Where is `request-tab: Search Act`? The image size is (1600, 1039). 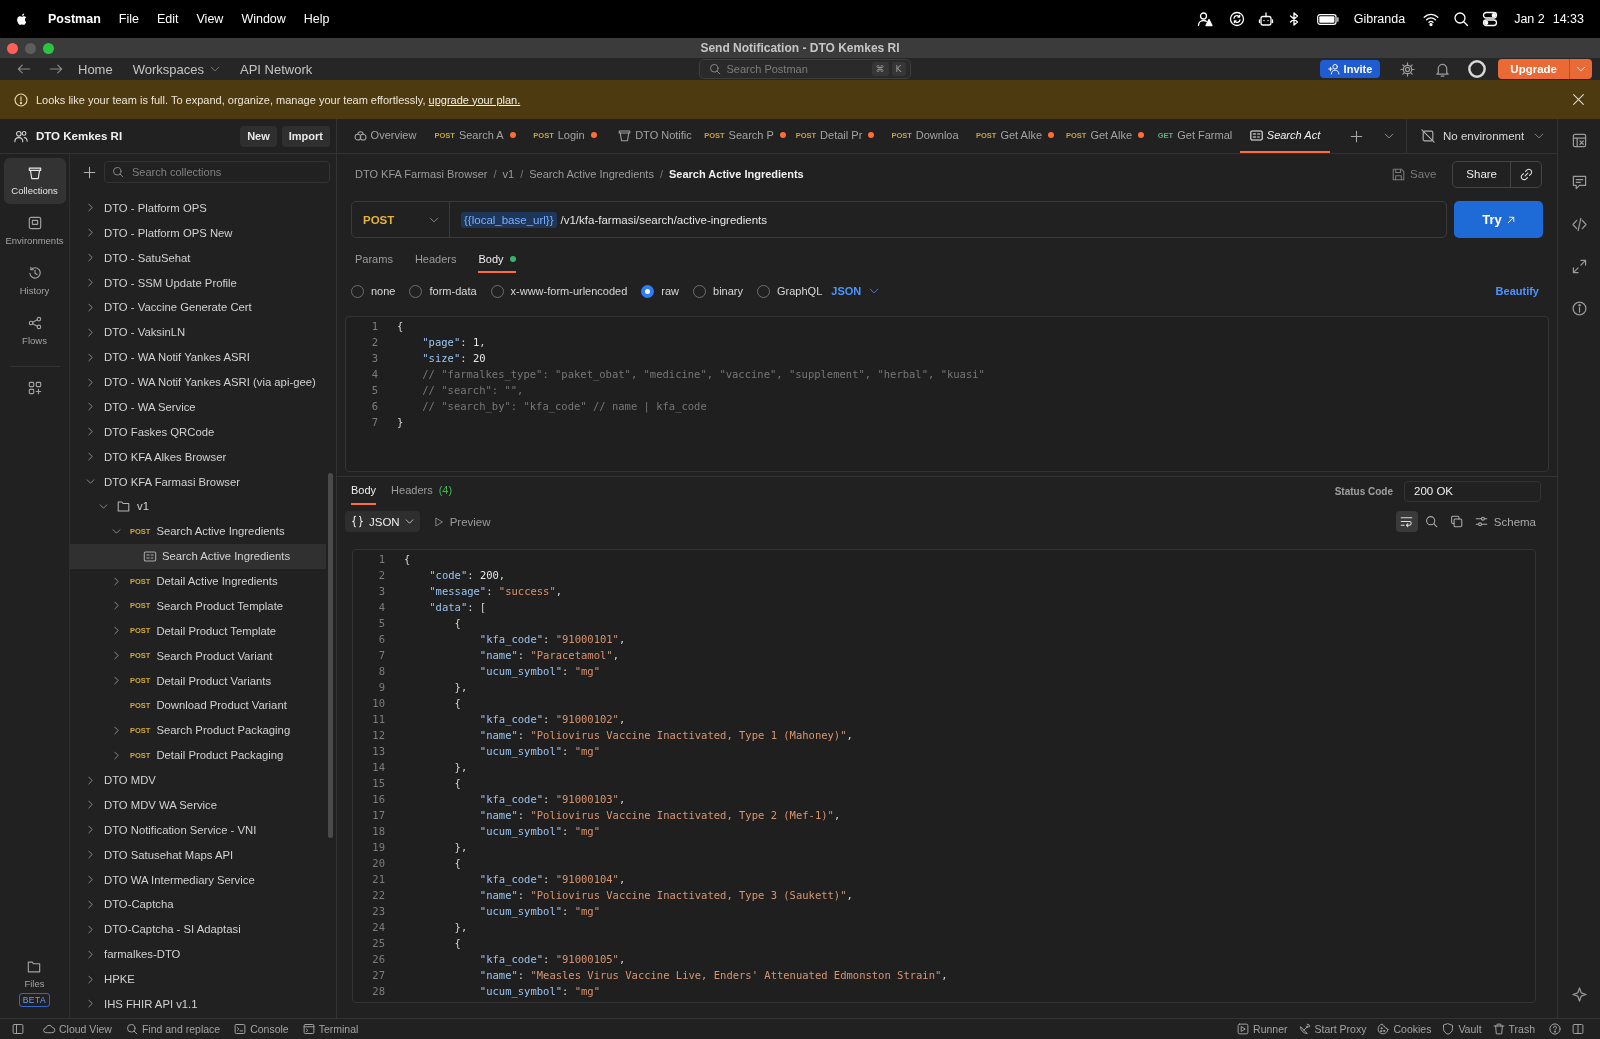
request-tab: Search Act is located at coordinates (1285, 136).